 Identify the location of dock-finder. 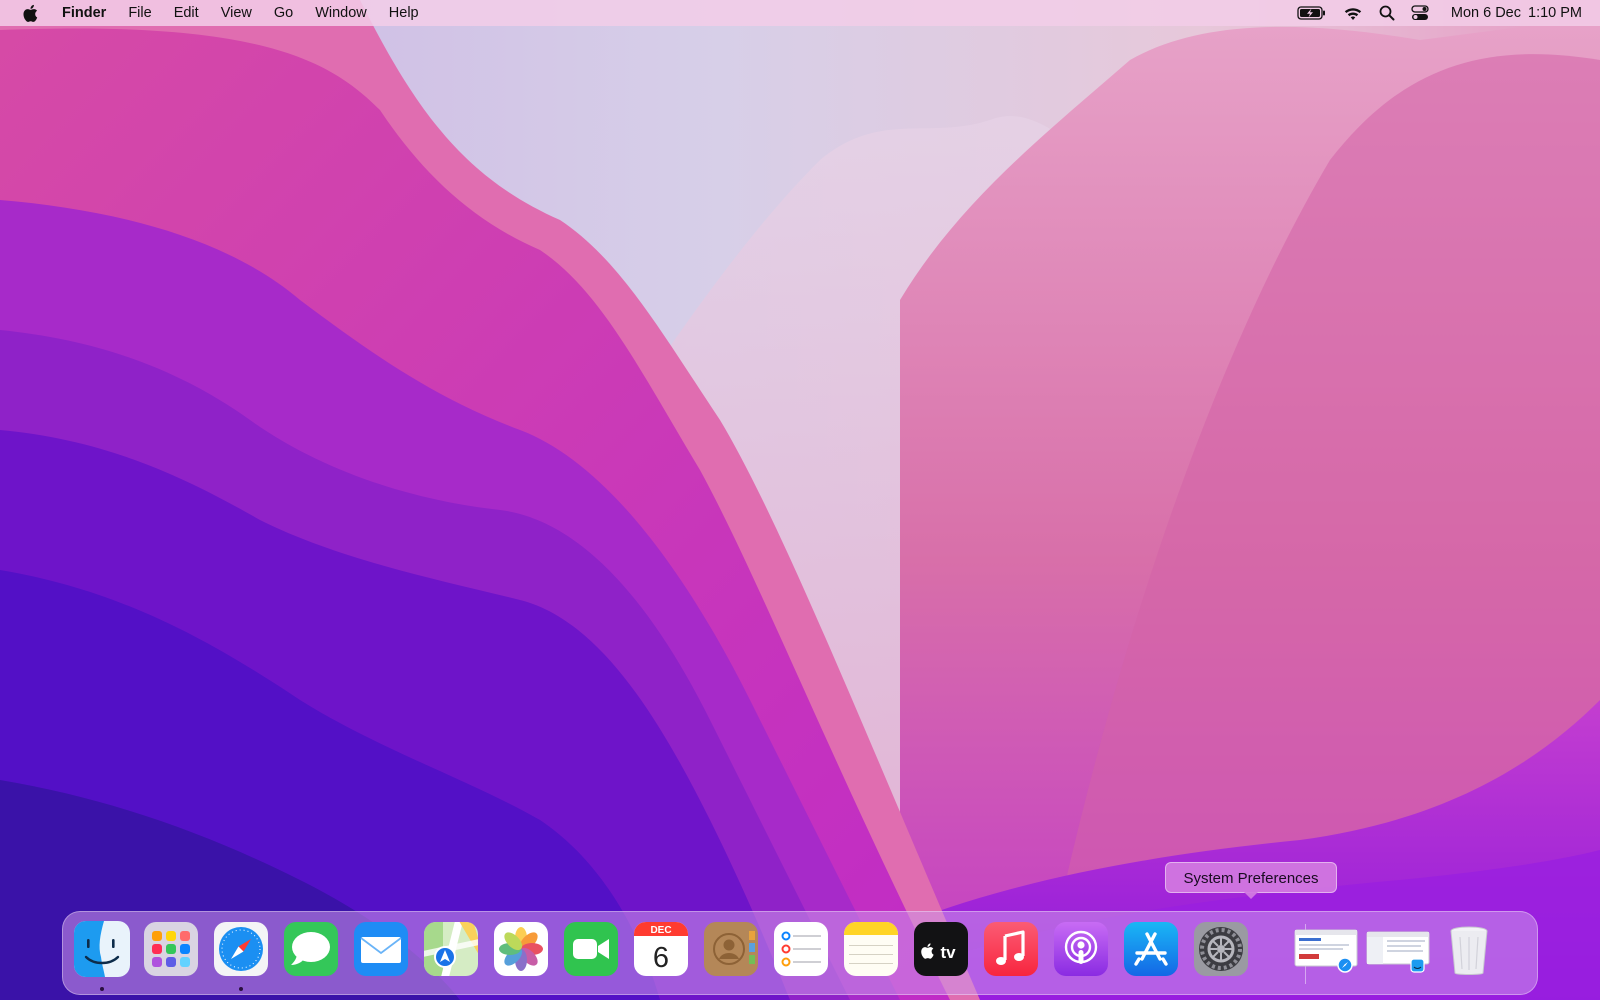
(102, 956).